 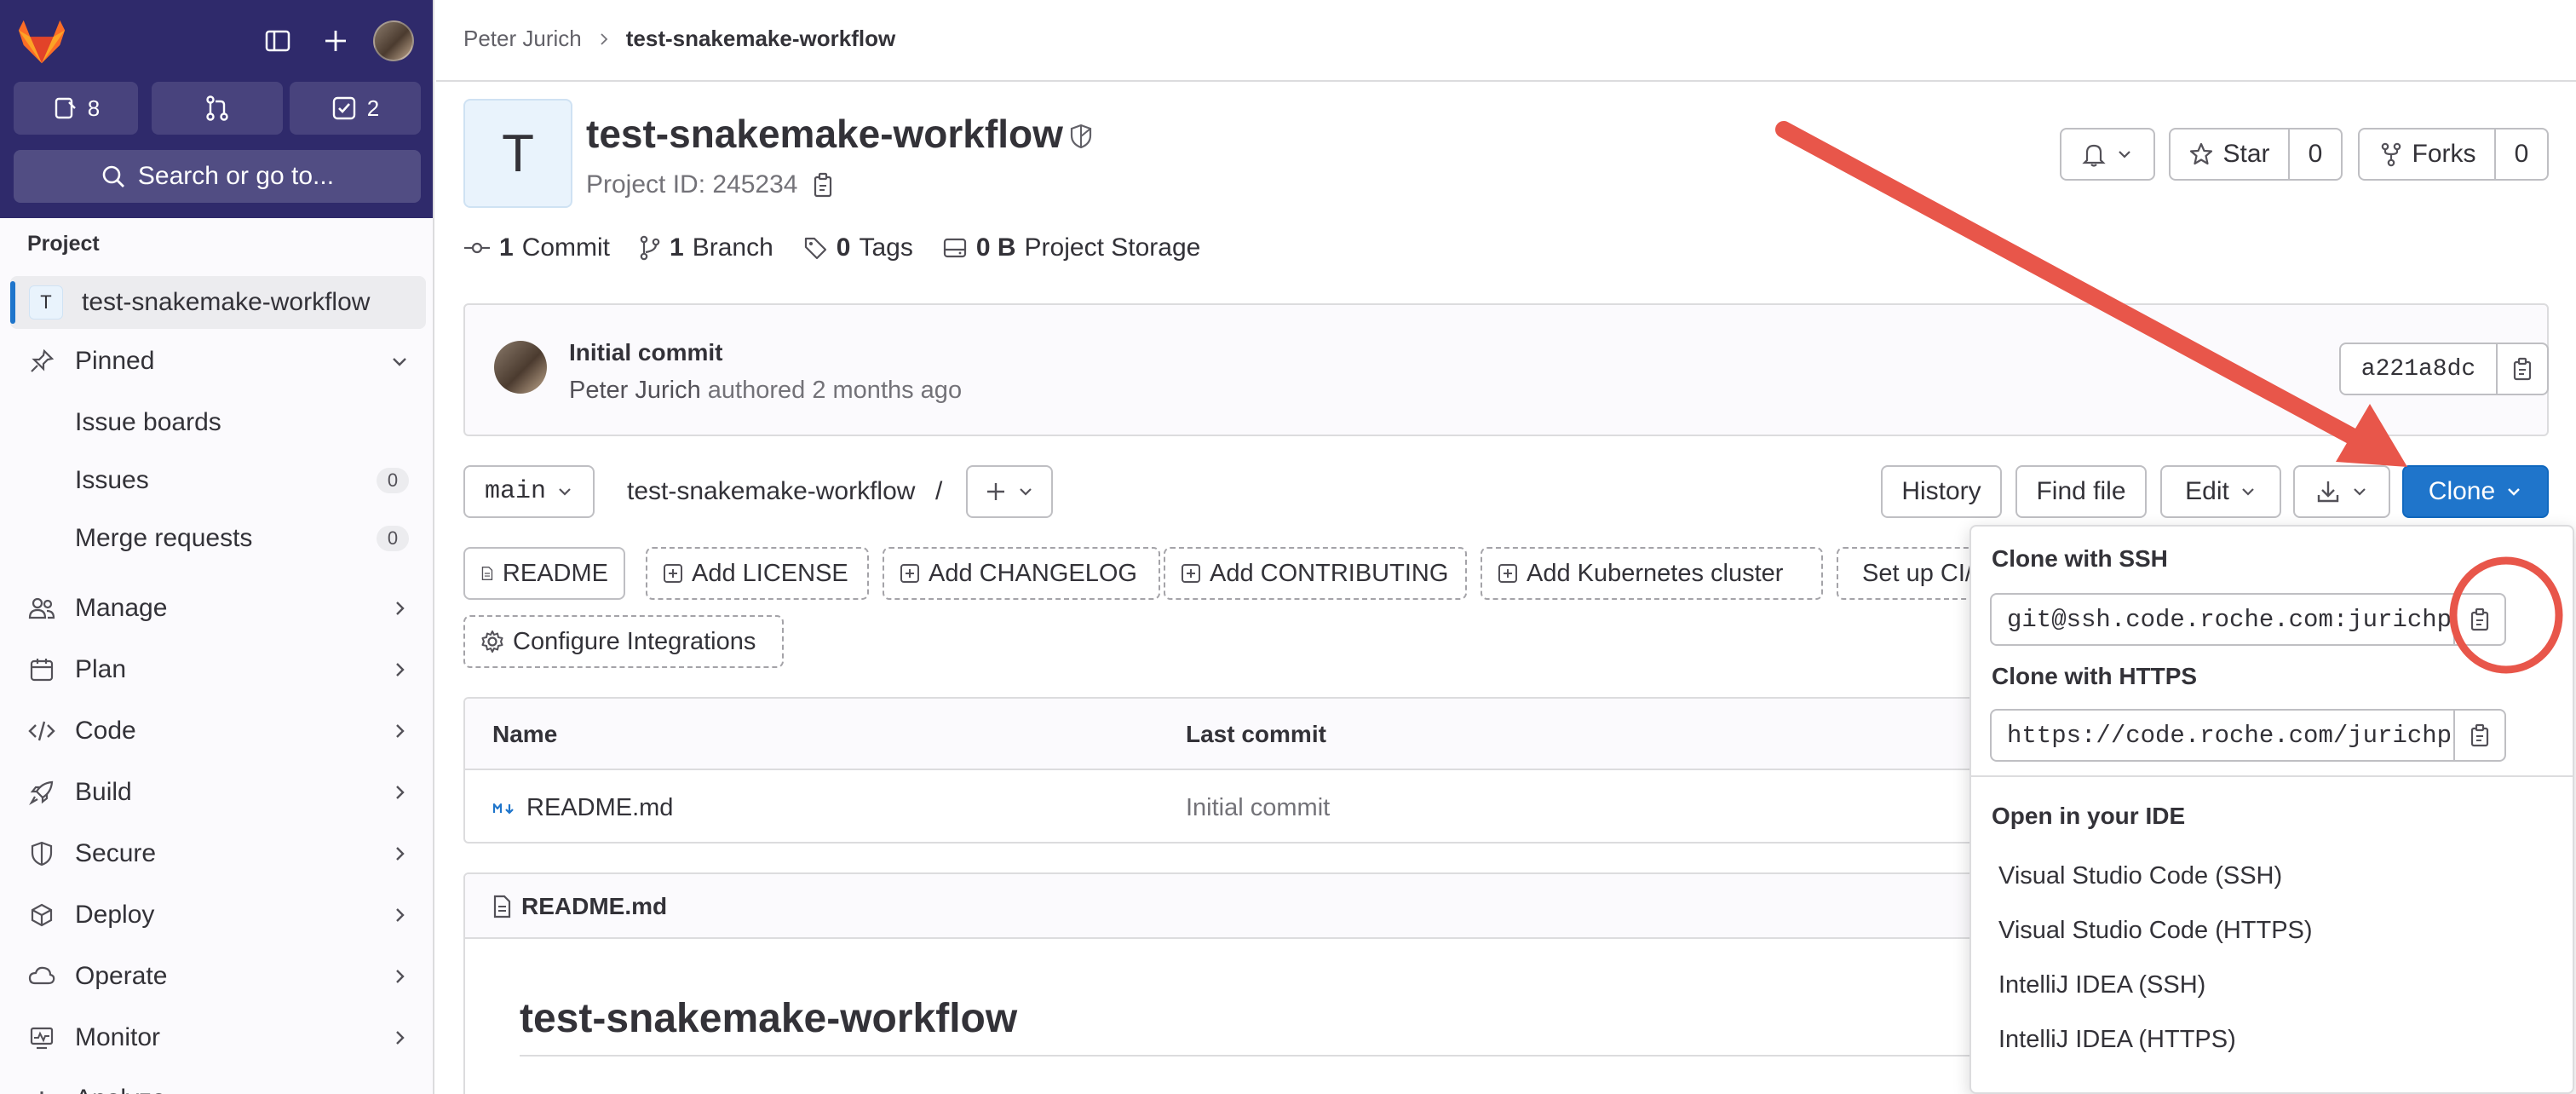 I want to click on ide-intellij-https-item: IntelliJ IDEA (HTTPS), so click(x=2117, y=1040).